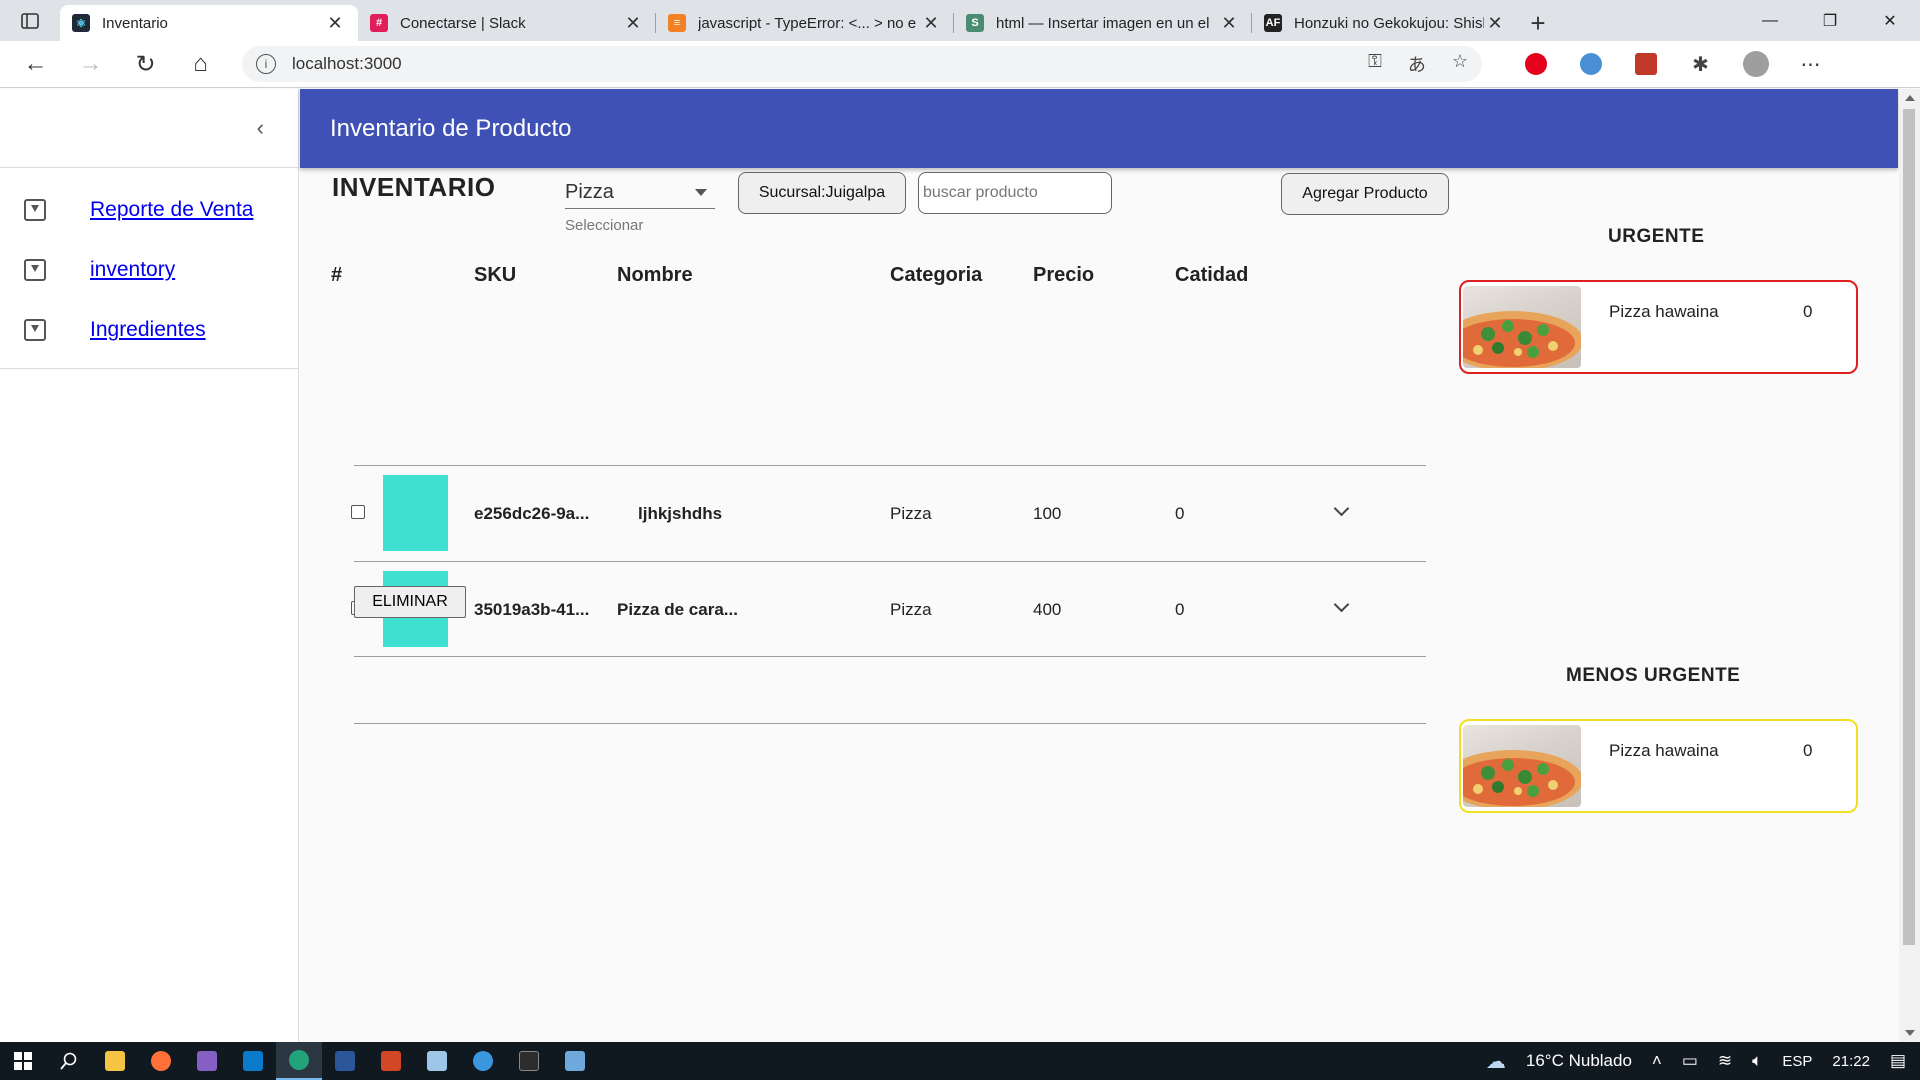  What do you see at coordinates (161, 1061) in the screenshot?
I see `firefox-icon` at bounding box center [161, 1061].